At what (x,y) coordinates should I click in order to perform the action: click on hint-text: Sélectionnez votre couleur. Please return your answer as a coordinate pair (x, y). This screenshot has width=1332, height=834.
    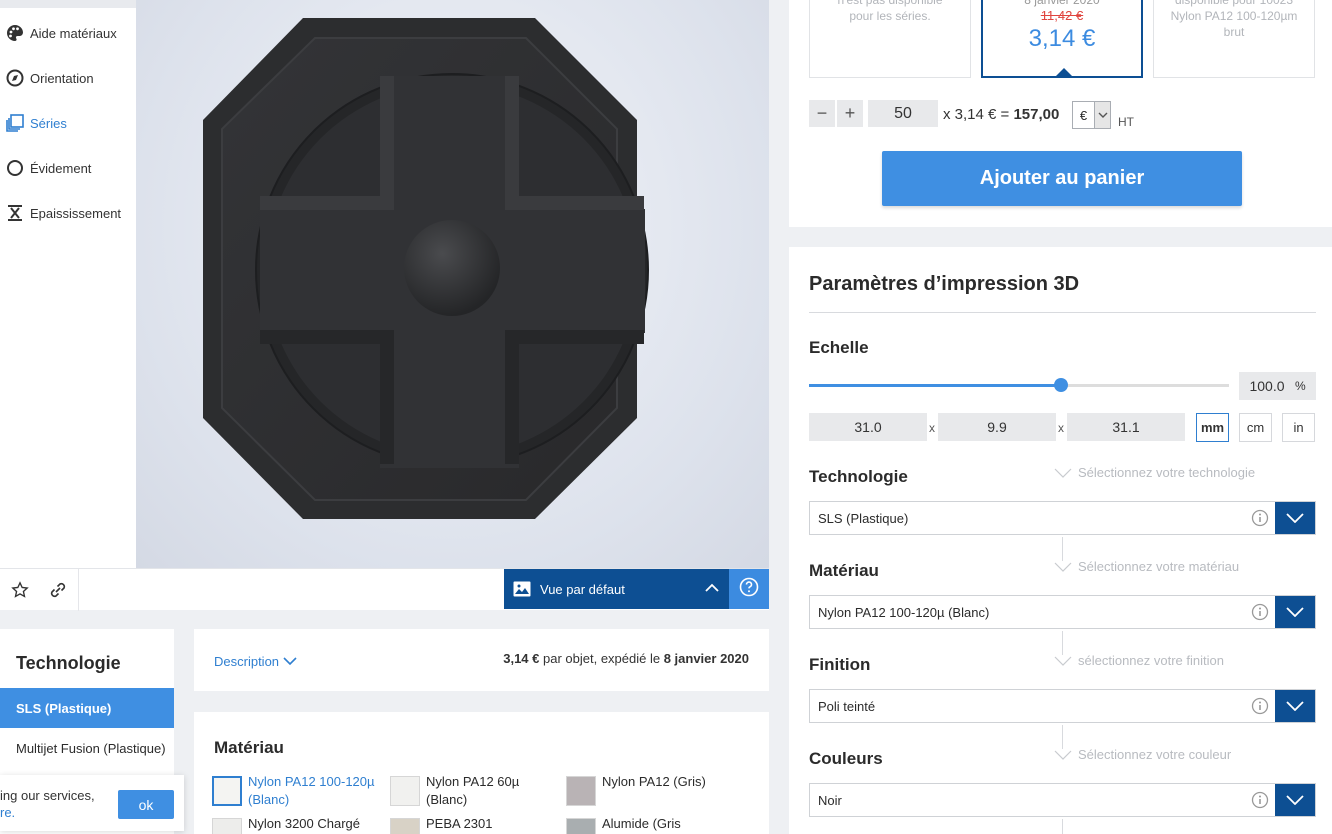
    Looking at the image, I should click on (1155, 754).